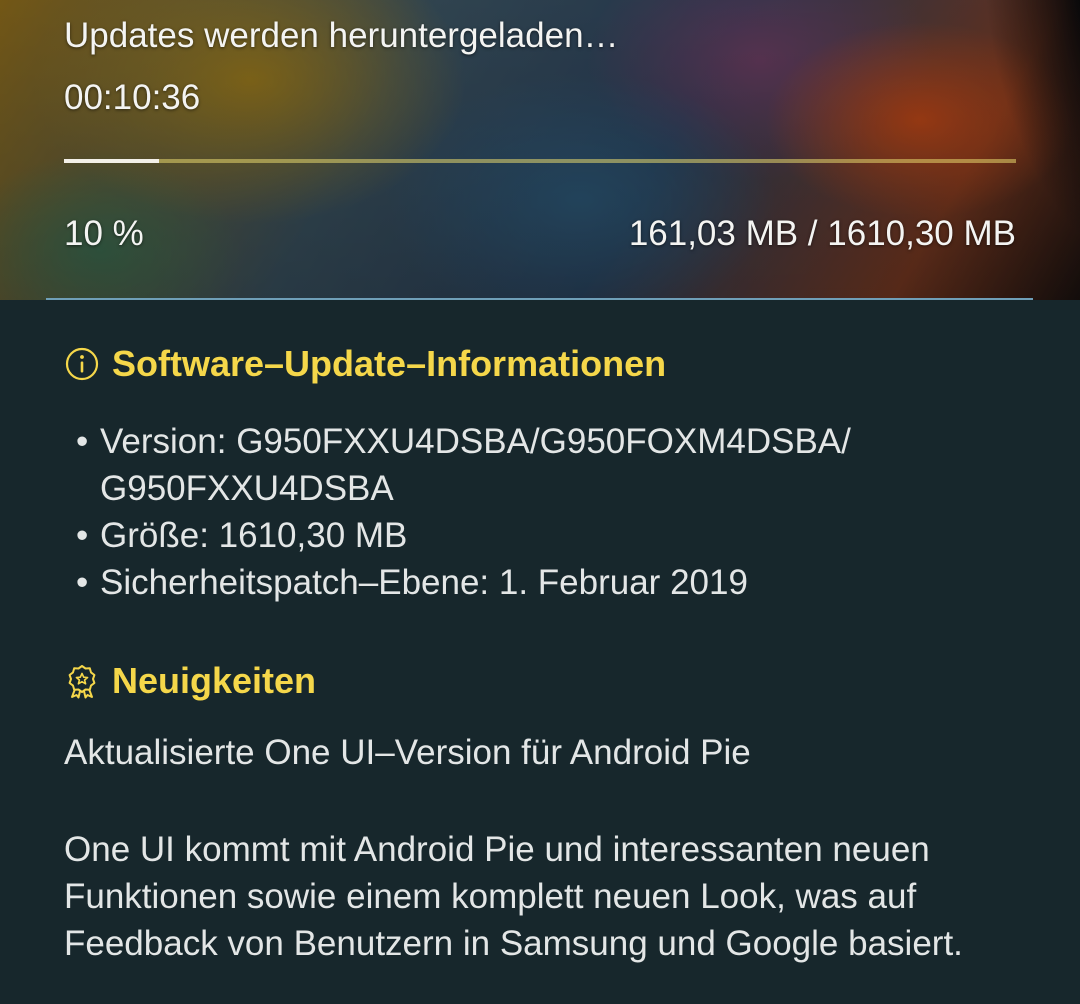 This screenshot has height=1004, width=1080. What do you see at coordinates (822, 233) in the screenshot?
I see `download-size: 161,03 MB / 1610,30 MB` at bounding box center [822, 233].